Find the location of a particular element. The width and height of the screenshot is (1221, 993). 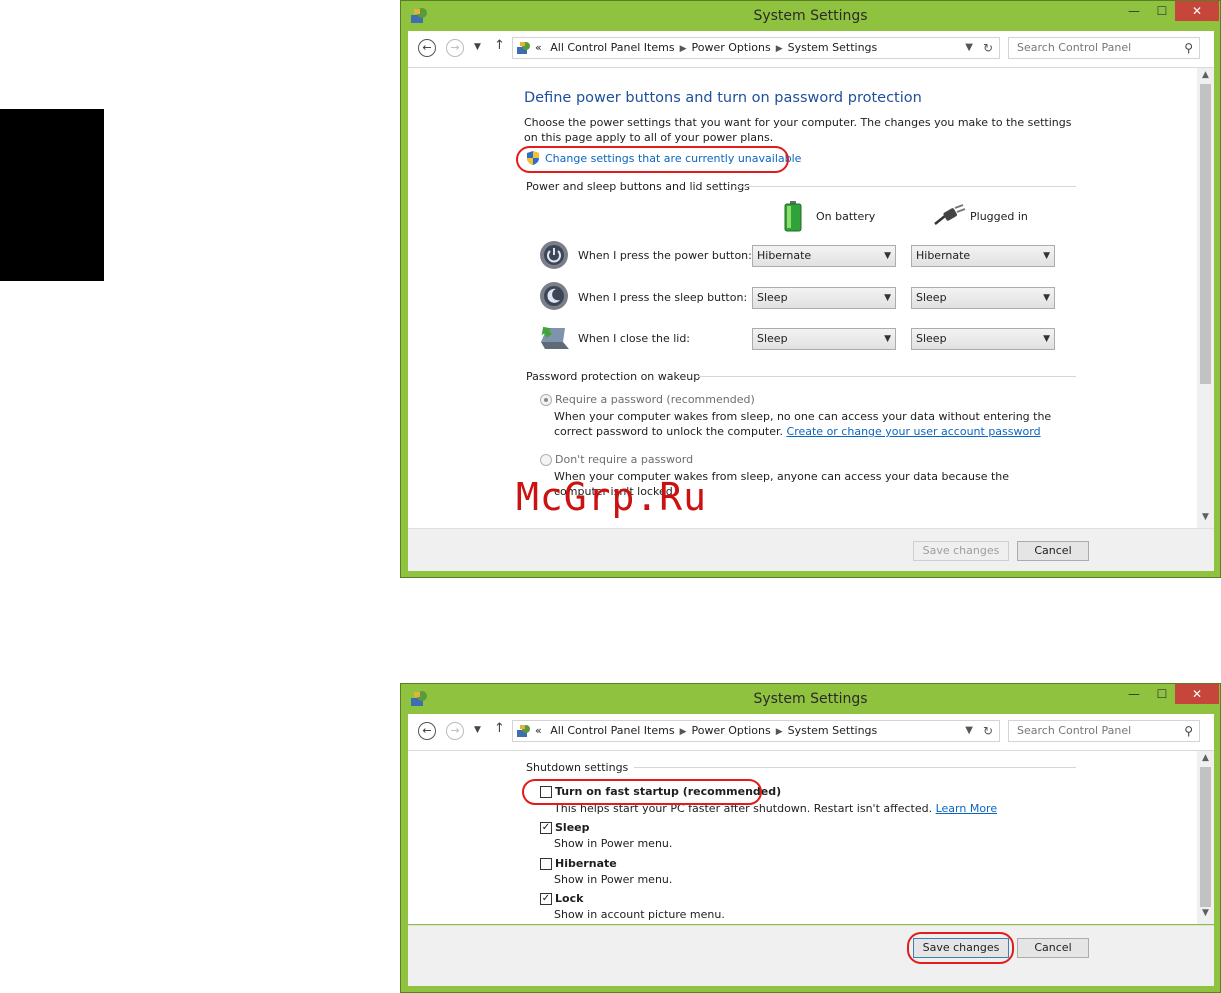

learn-more-link: Learn More is located at coordinates (967, 808).